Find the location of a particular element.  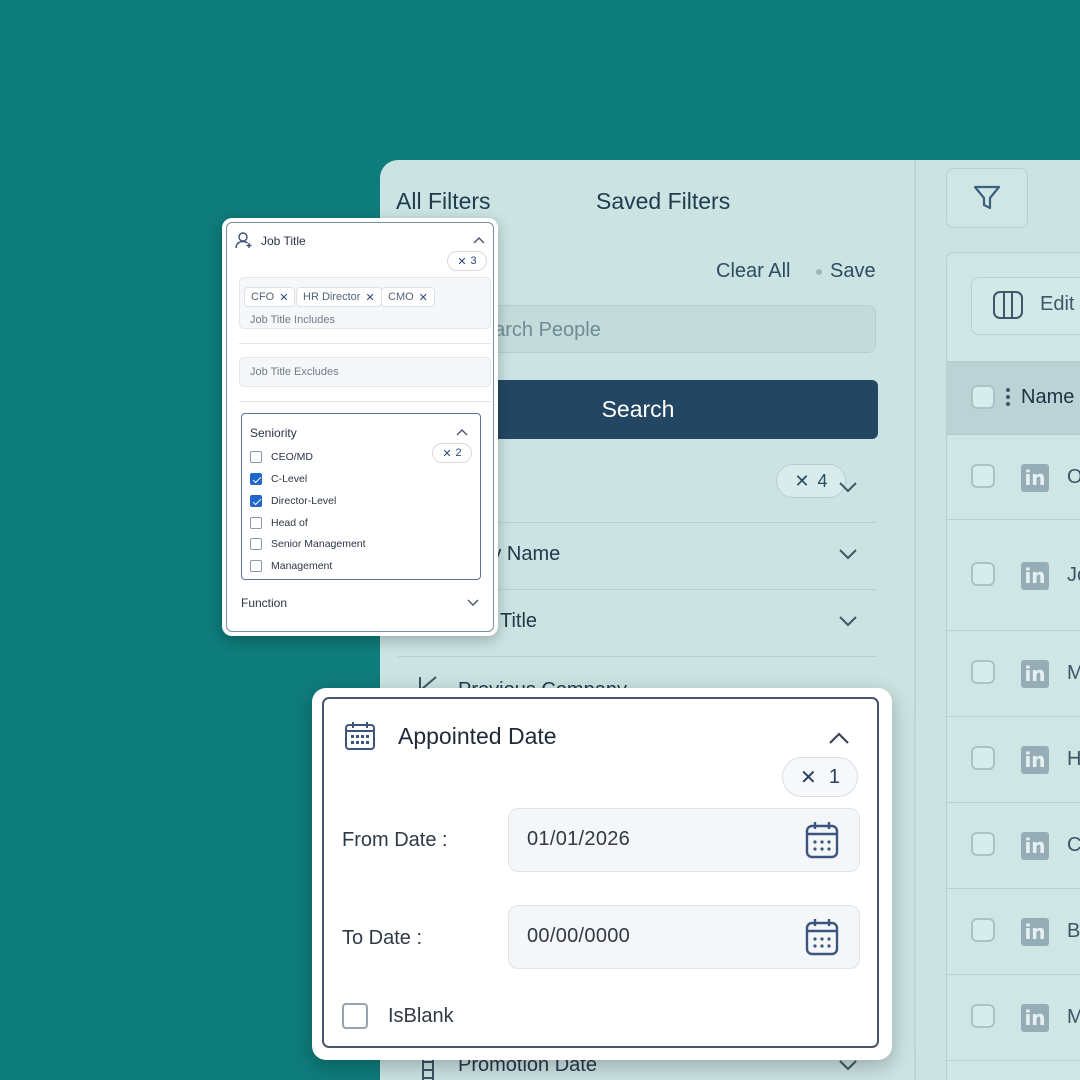

seniority-count-badge: ✕ 2 is located at coordinates (452, 453).